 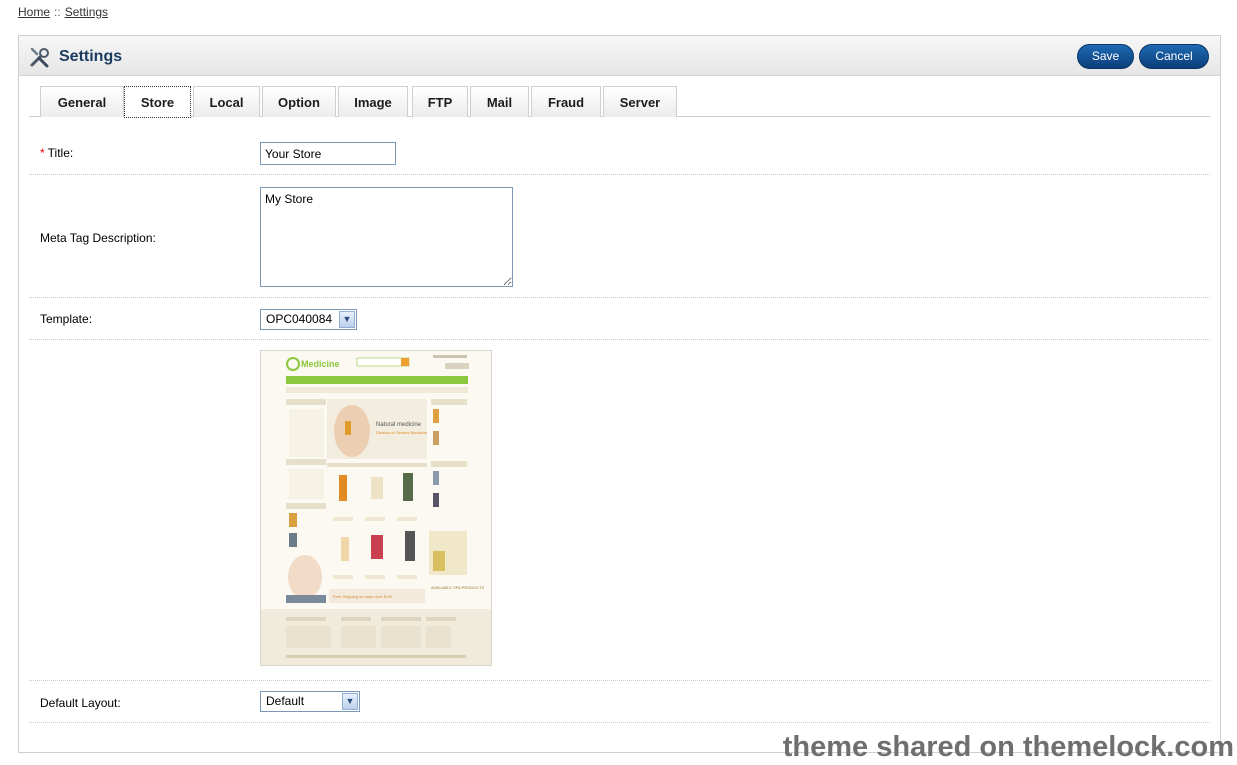 What do you see at coordinates (57, 153) in the screenshot?
I see `title-label: * Title:` at bounding box center [57, 153].